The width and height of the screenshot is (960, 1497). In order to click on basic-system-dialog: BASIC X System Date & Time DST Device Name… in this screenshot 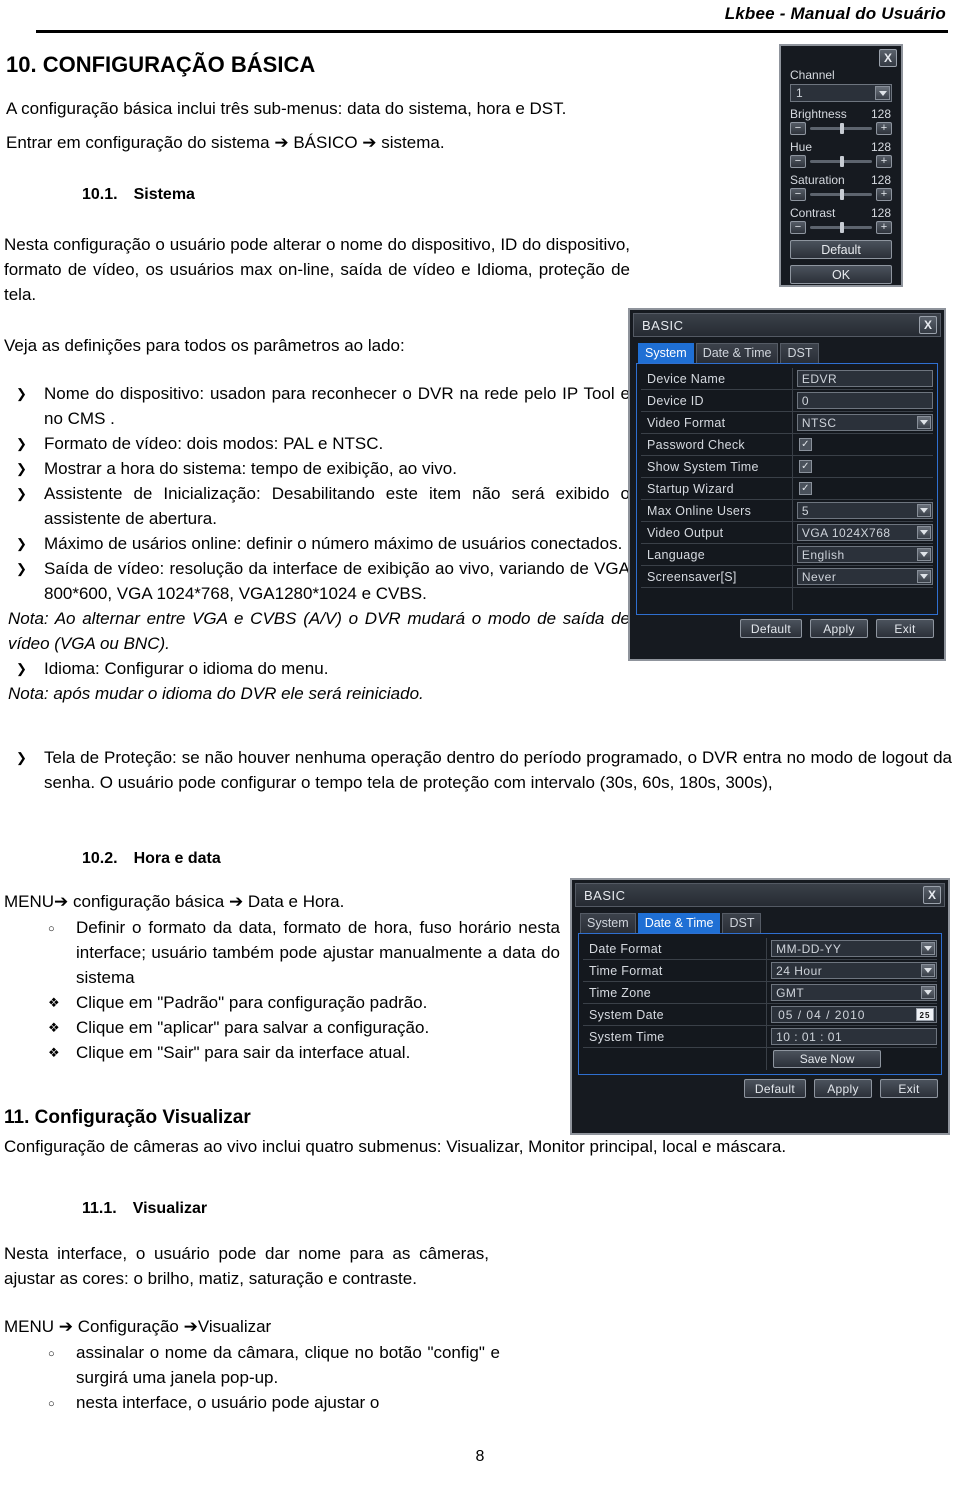, I will do `click(787, 484)`.